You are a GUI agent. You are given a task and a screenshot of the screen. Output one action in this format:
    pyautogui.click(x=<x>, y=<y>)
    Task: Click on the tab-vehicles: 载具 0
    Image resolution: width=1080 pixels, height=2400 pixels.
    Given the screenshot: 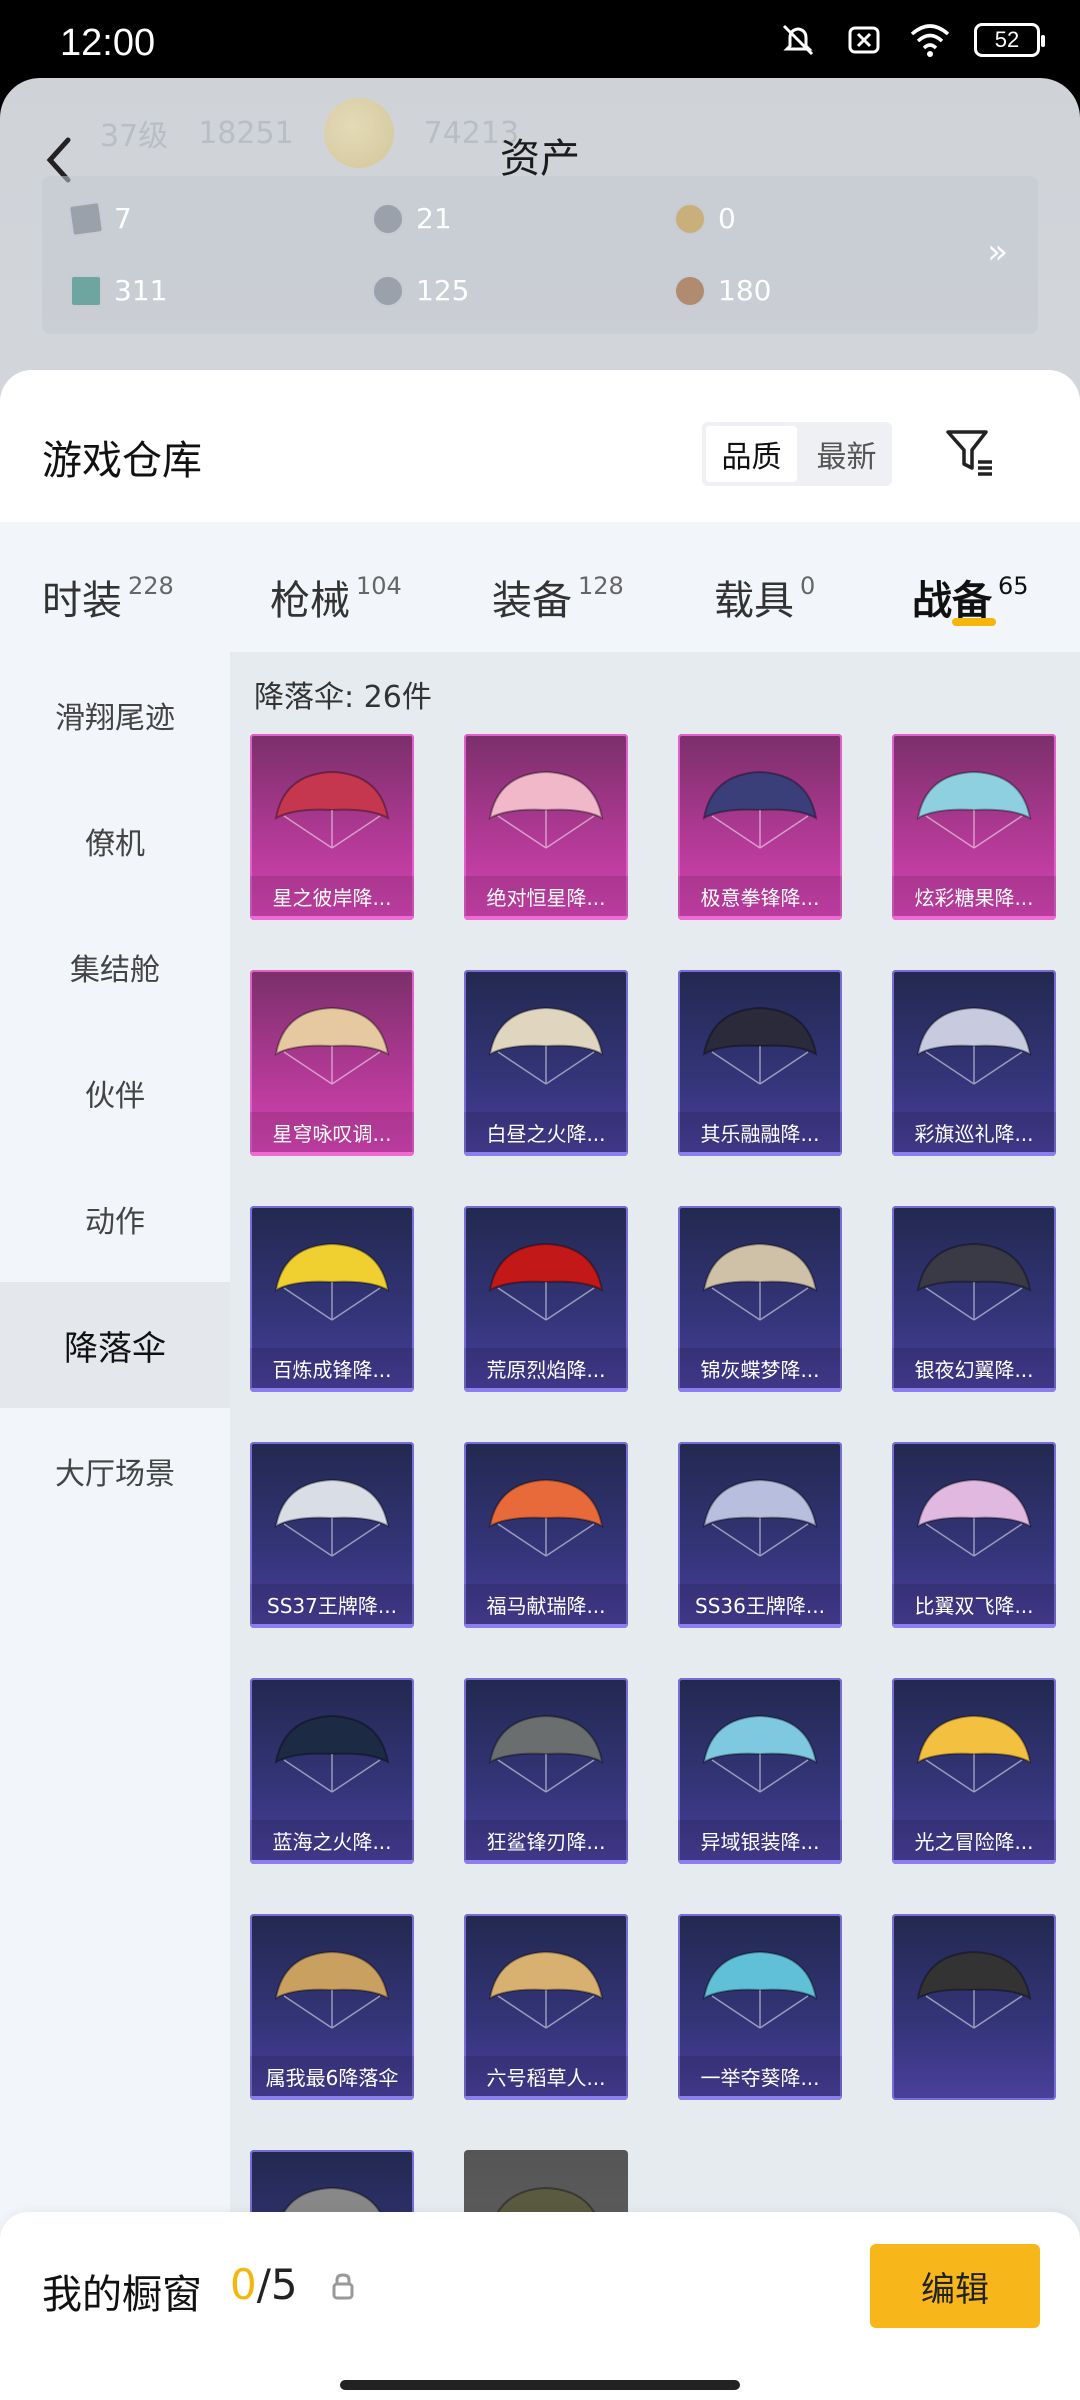 What is the action you would take?
    pyautogui.click(x=764, y=597)
    